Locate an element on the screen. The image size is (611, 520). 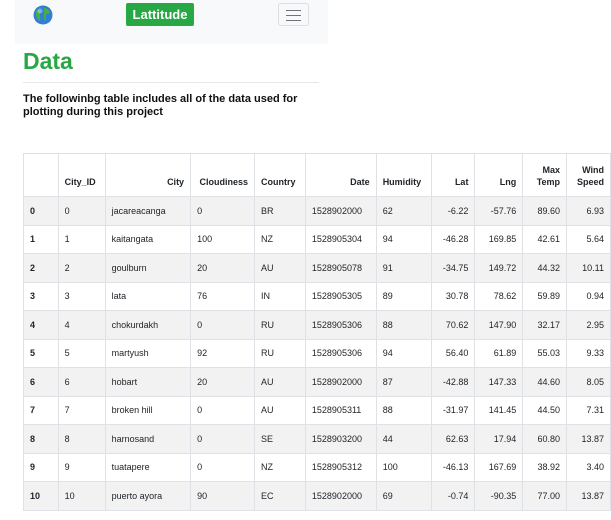
column-header: Cloudiness is located at coordinates (222, 175).